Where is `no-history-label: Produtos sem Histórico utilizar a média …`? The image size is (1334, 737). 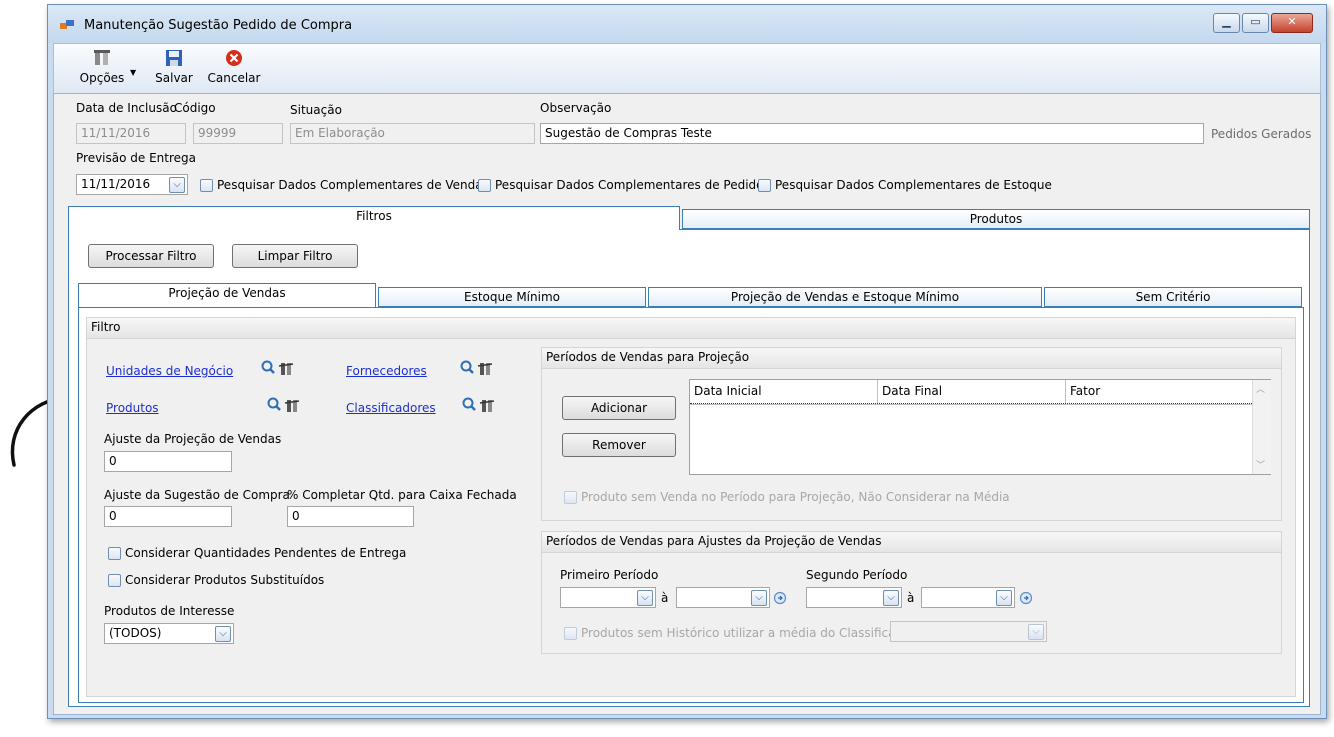 no-history-label: Produtos sem Histórico utilizar a média … is located at coordinates (748, 633).